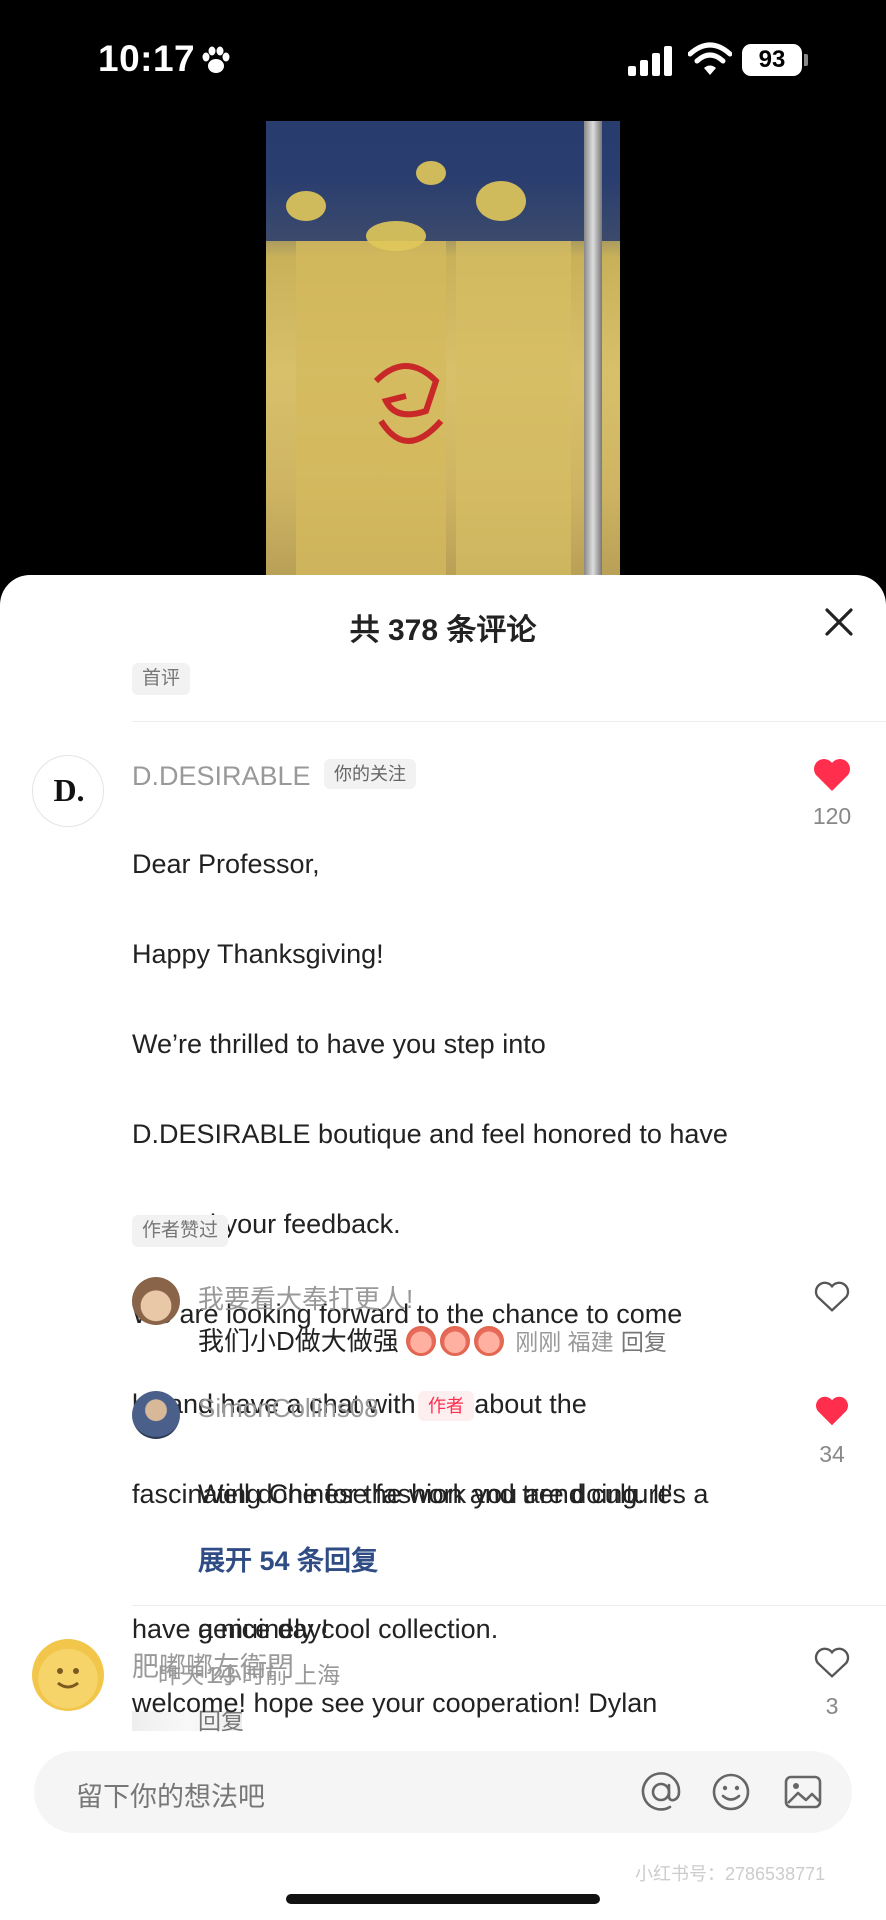  I want to click on battery-level: 93, so click(772, 60).